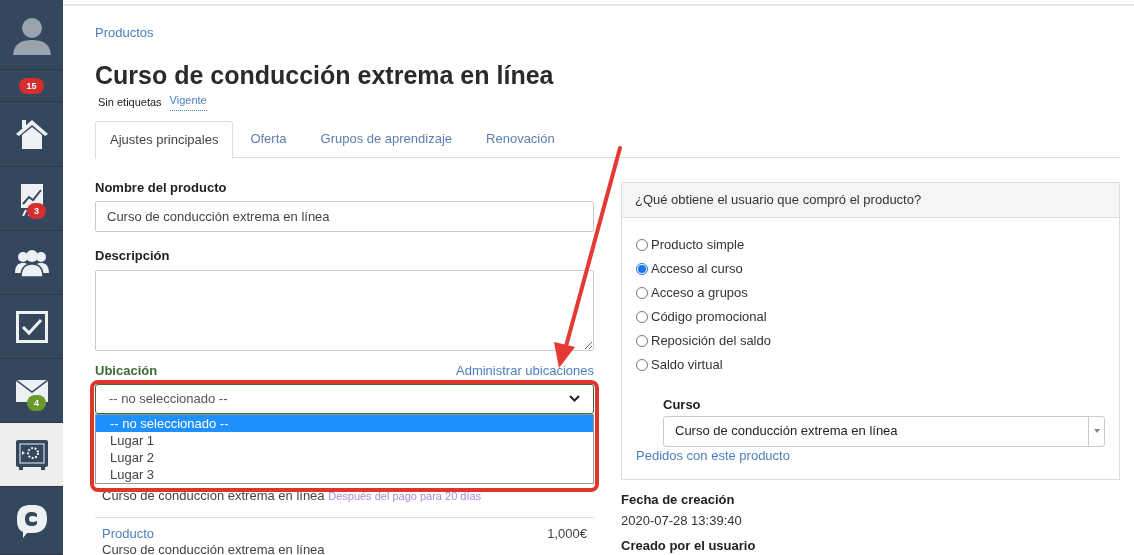  Describe the element at coordinates (133, 255) in the screenshot. I see `field-label: Descripción` at that location.